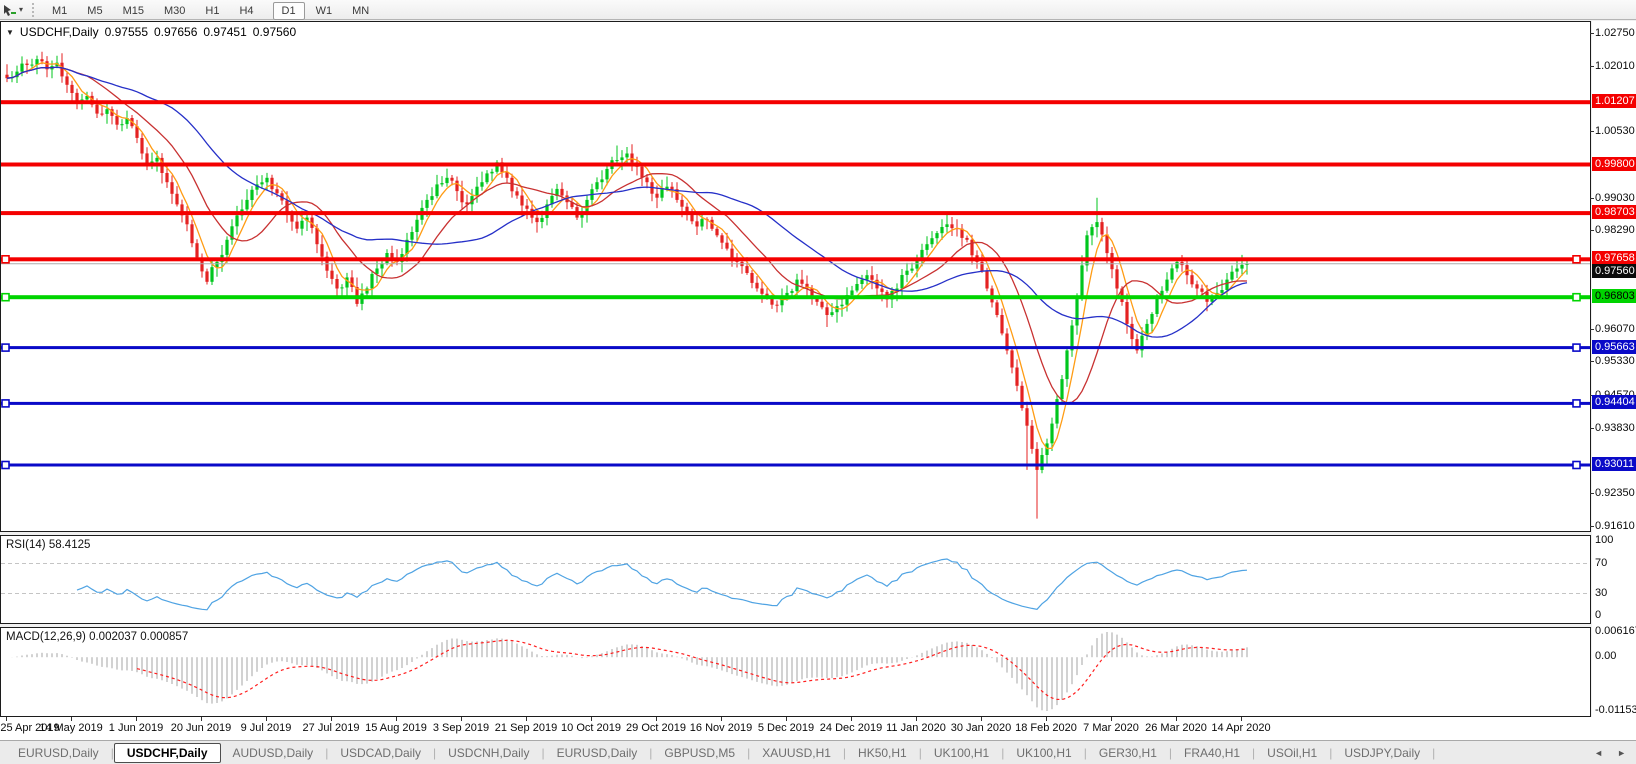 This screenshot has width=1636, height=764. I want to click on chart-tab-ger30-h1: GER30,H1, so click(1128, 753).